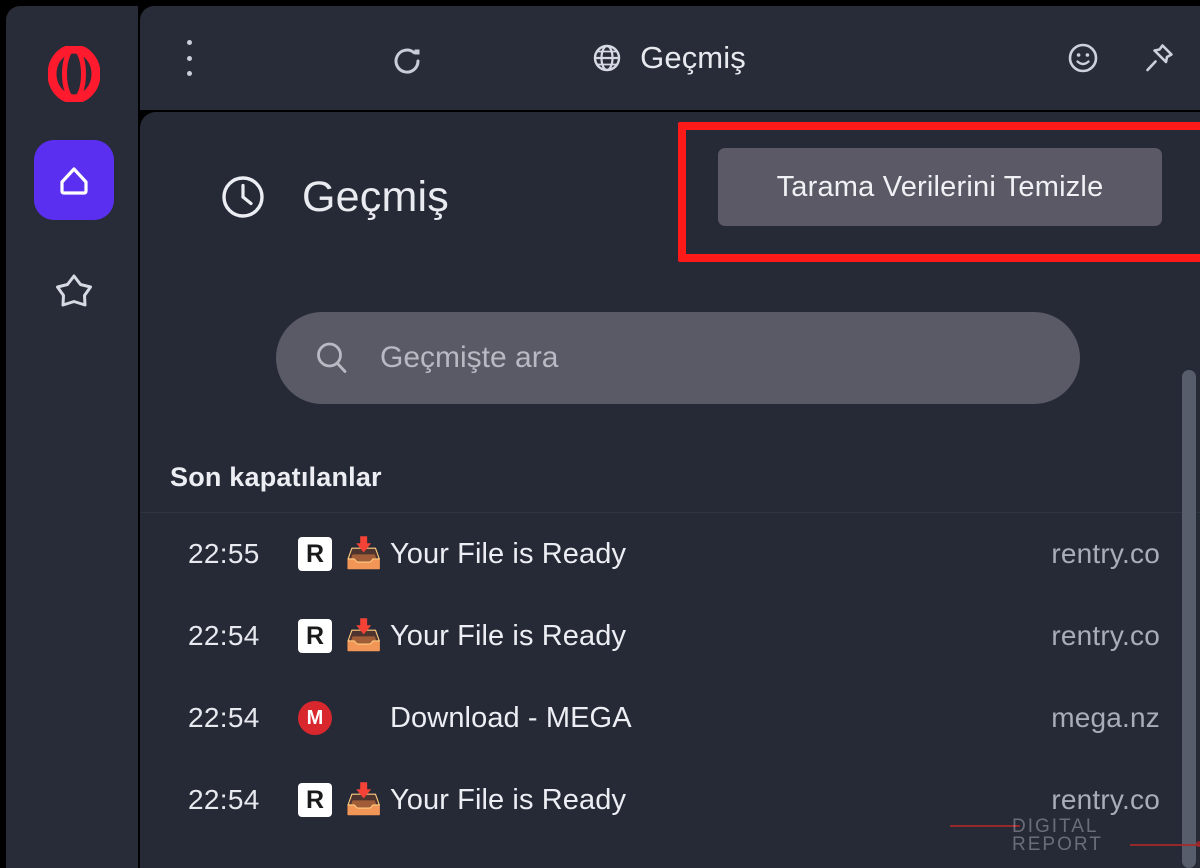 Image resolution: width=1200 pixels, height=868 pixels. I want to click on tab-title: Geçmiş, so click(693, 57).